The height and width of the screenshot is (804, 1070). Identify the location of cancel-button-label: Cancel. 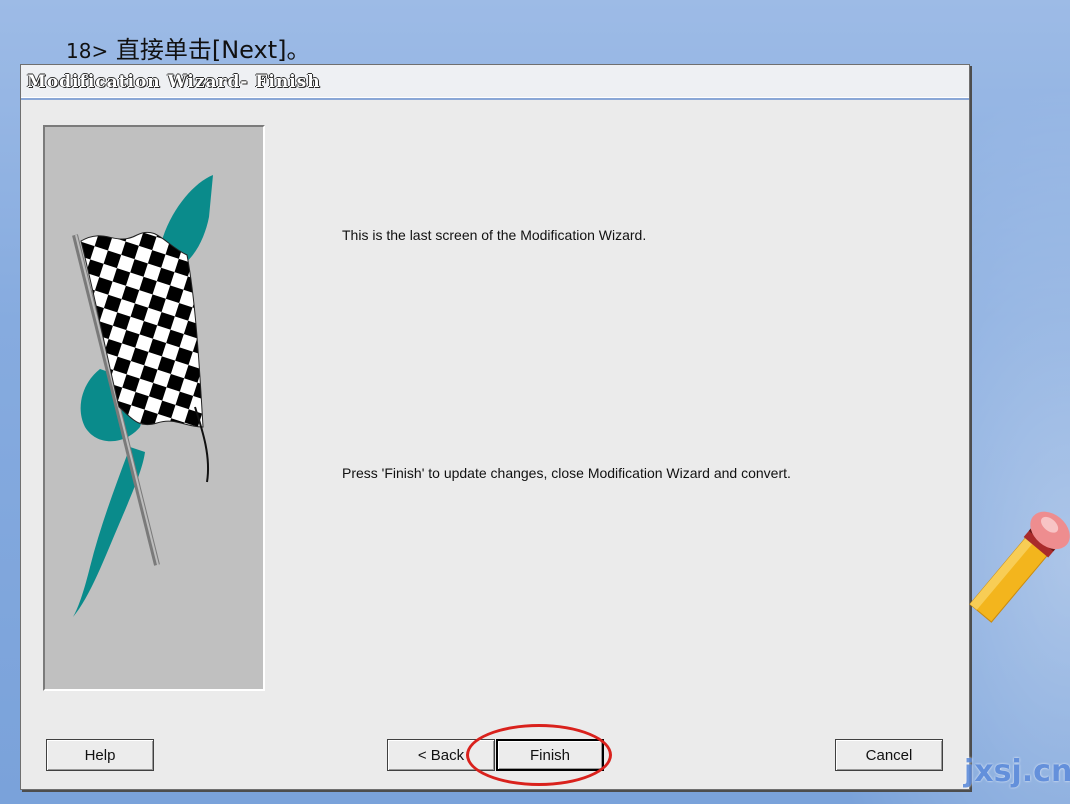
(889, 755).